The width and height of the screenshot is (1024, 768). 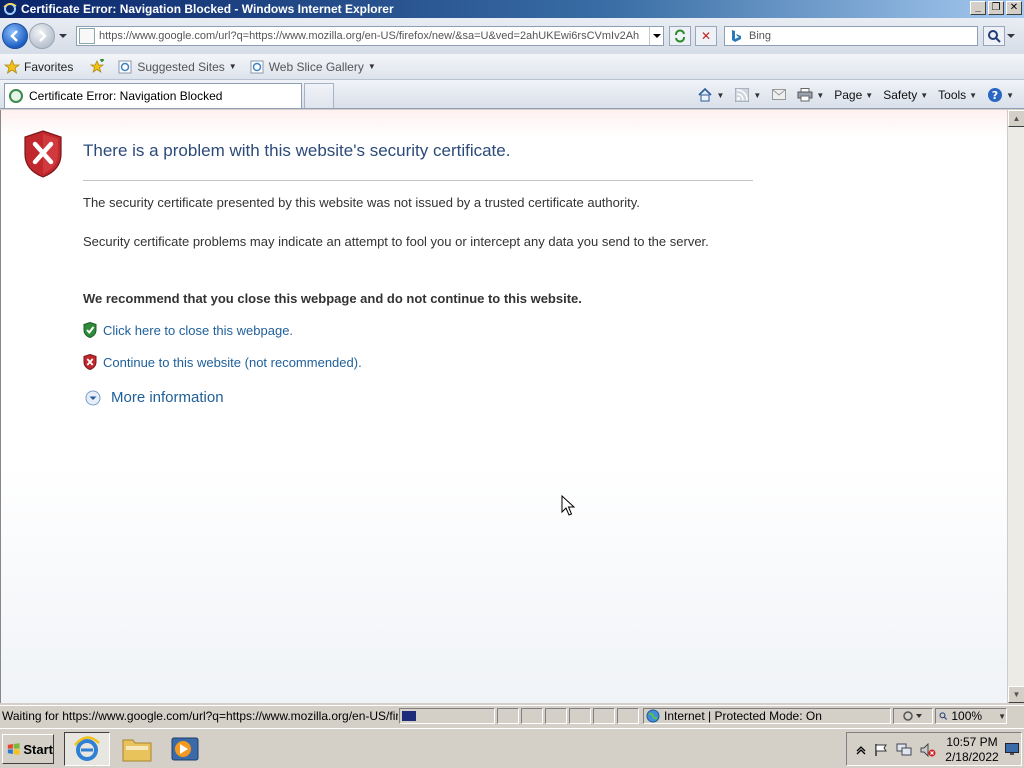 What do you see at coordinates (568, 505) in the screenshot?
I see `mouse-cursor-icon` at bounding box center [568, 505].